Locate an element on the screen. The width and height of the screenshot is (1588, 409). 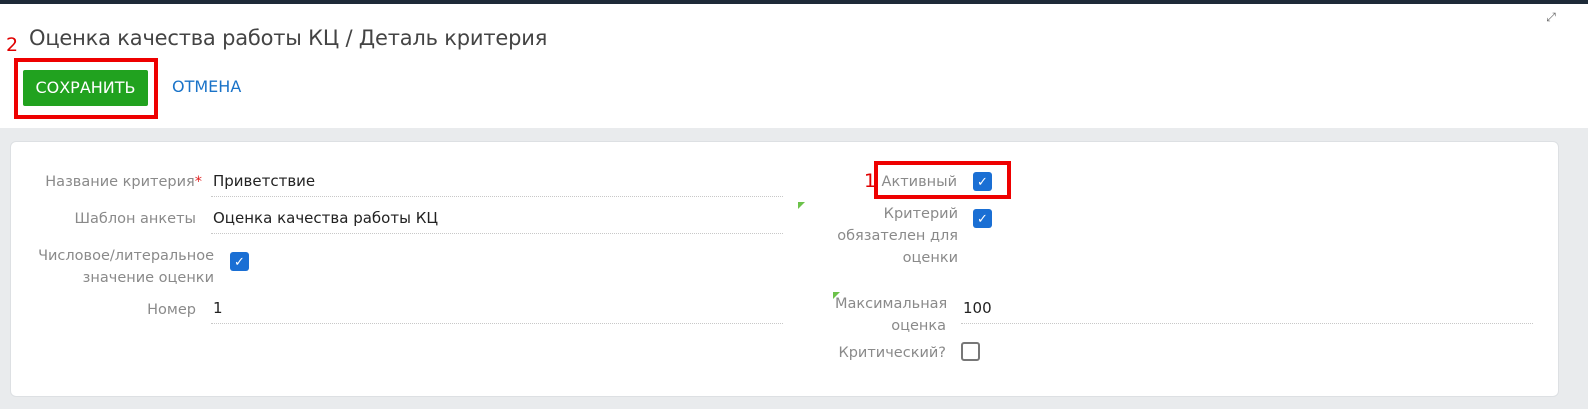
max-score-field: 100 is located at coordinates (977, 308).